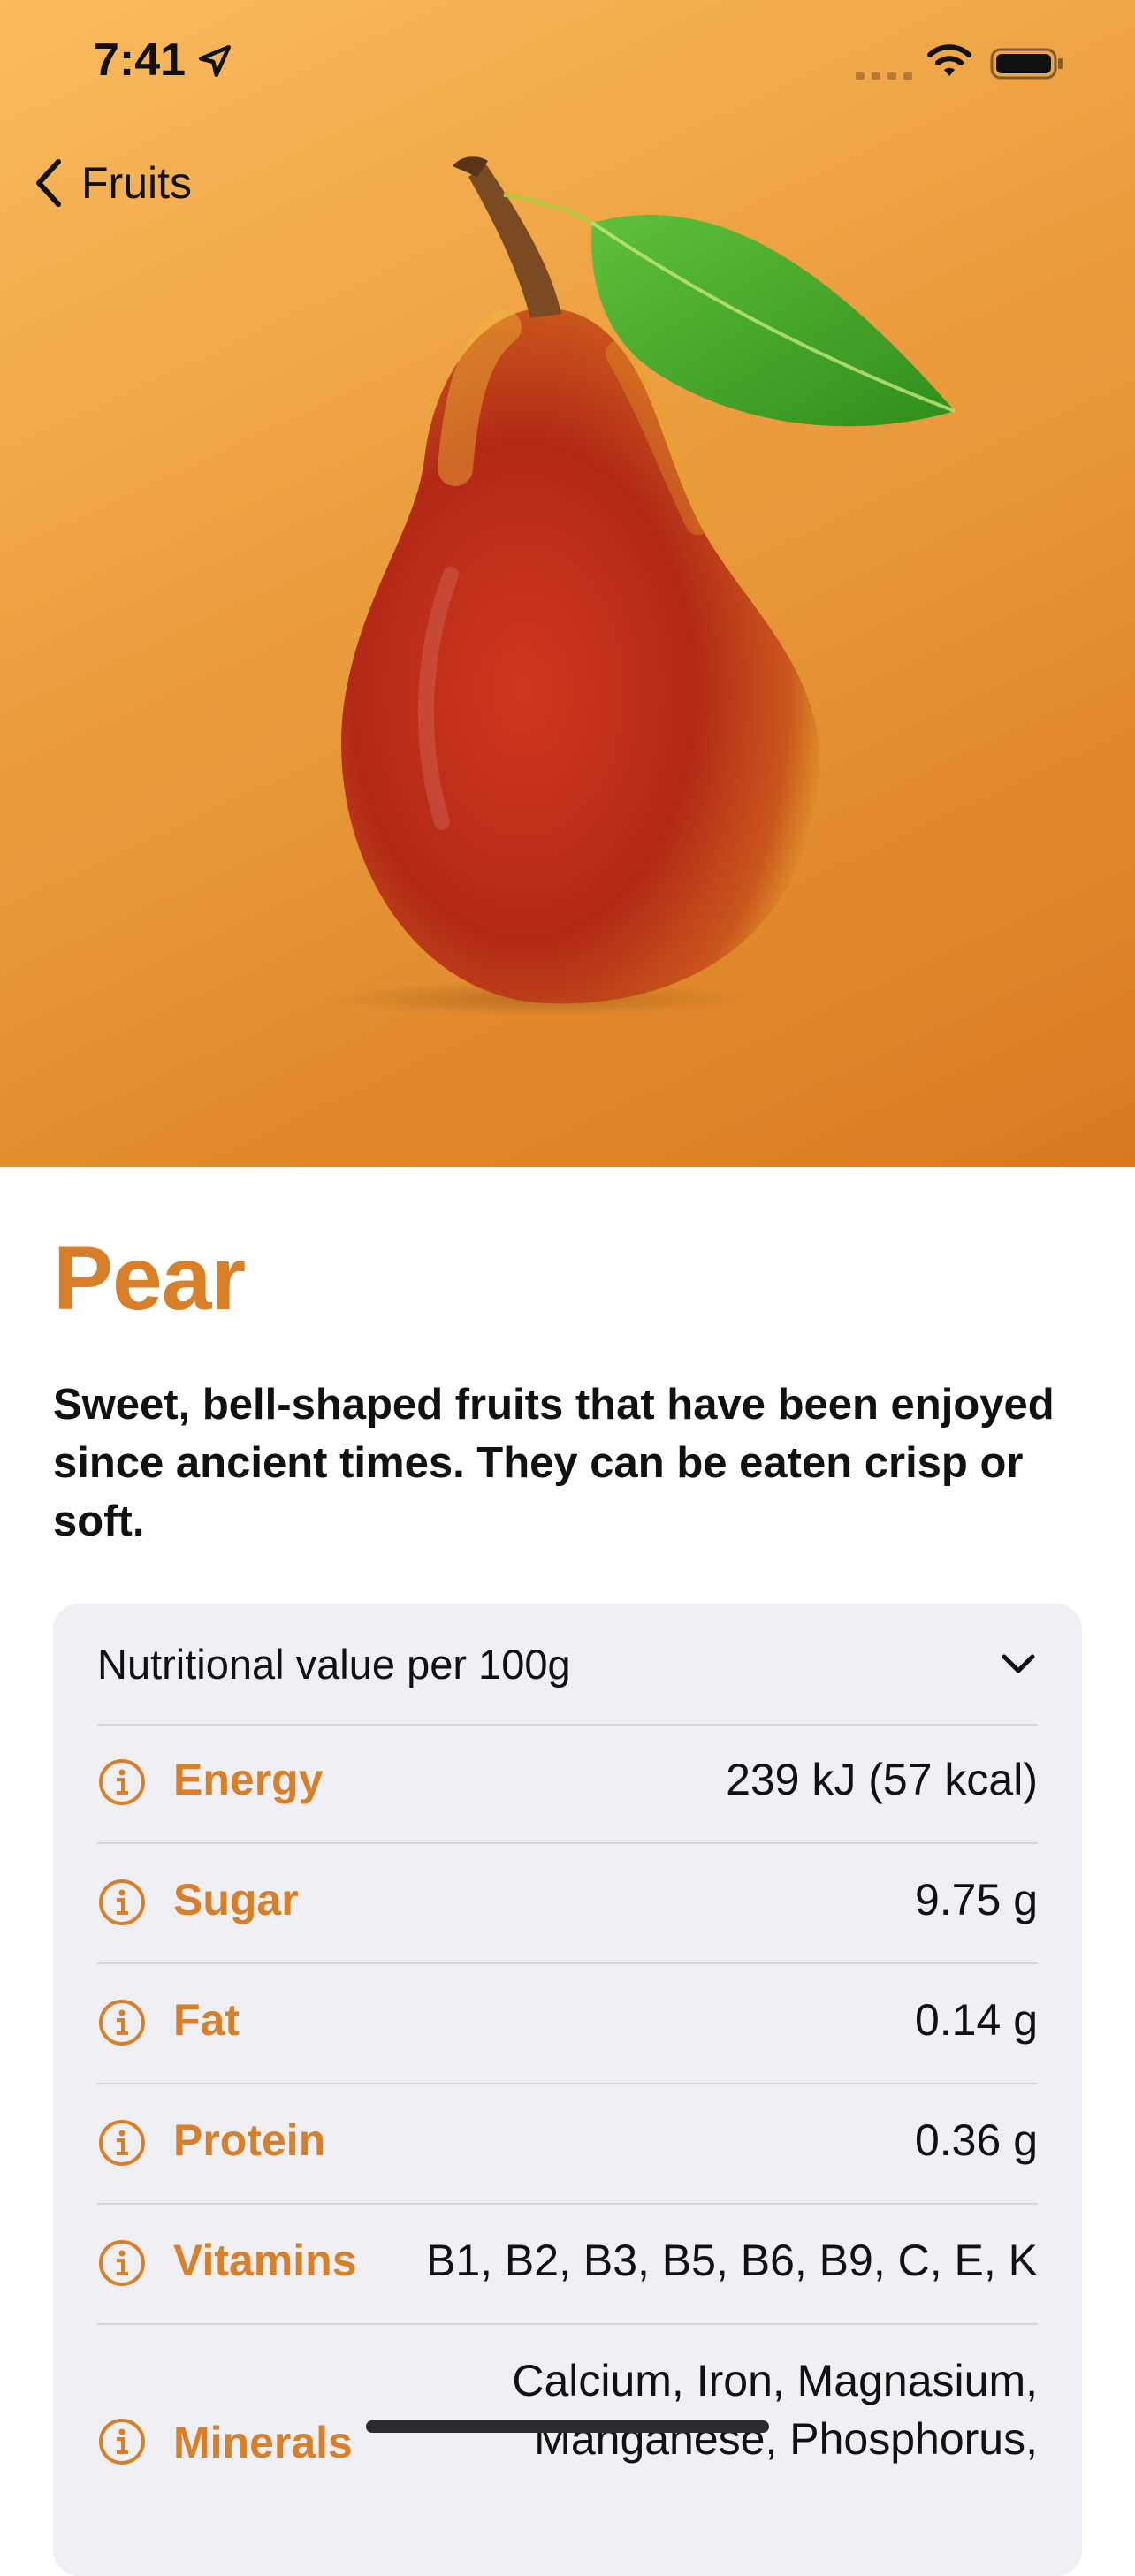  What do you see at coordinates (215, 61) in the screenshot?
I see `location-arrow-icon` at bounding box center [215, 61].